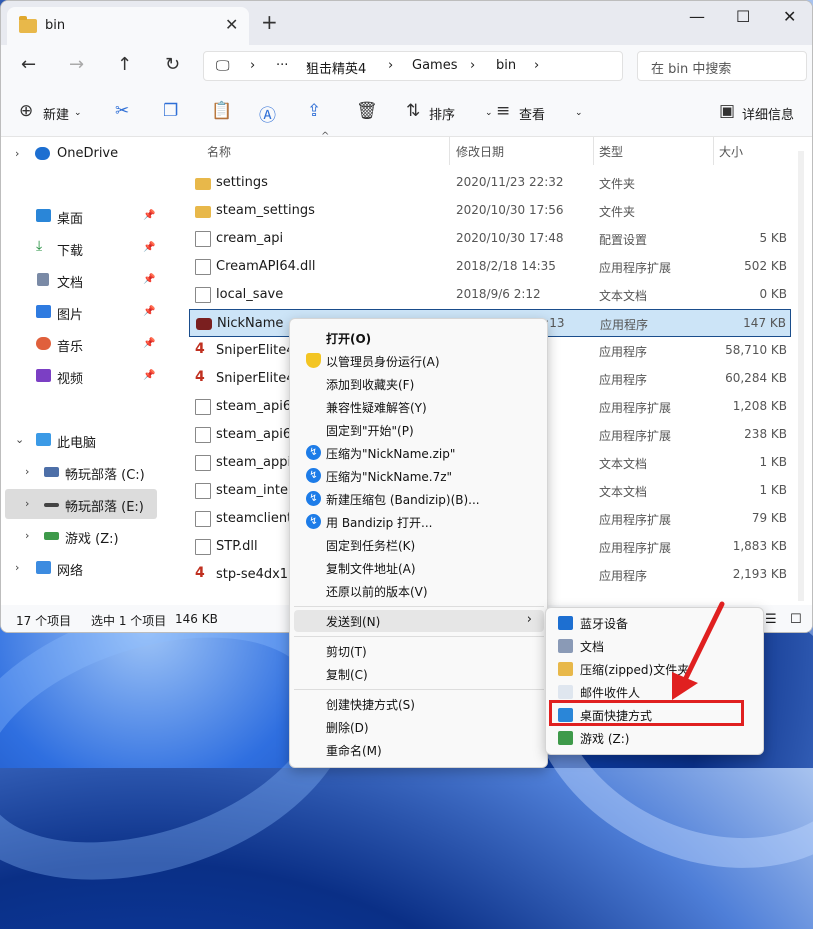 This screenshot has height=929, width=813. I want to click on red-arrow-annotation, so click(698, 650).